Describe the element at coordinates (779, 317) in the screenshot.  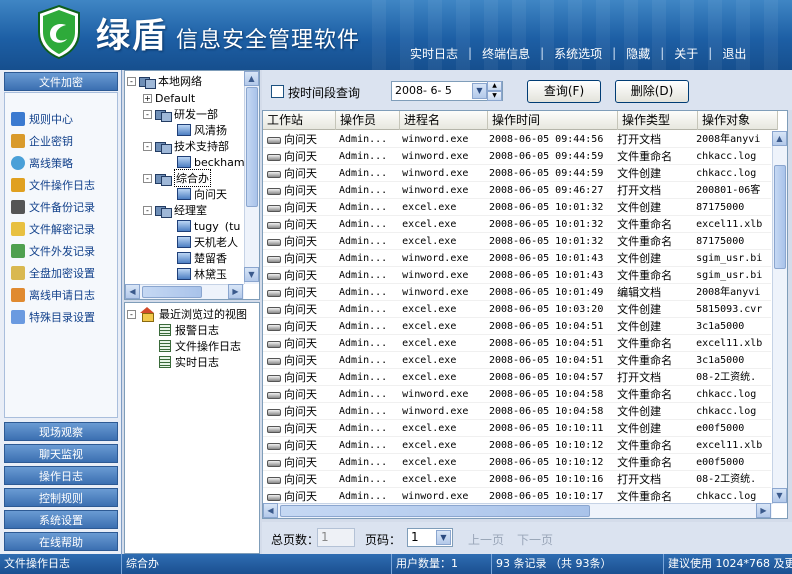
I see `table-vertical-scrollbar: ▲ ▼` at that location.